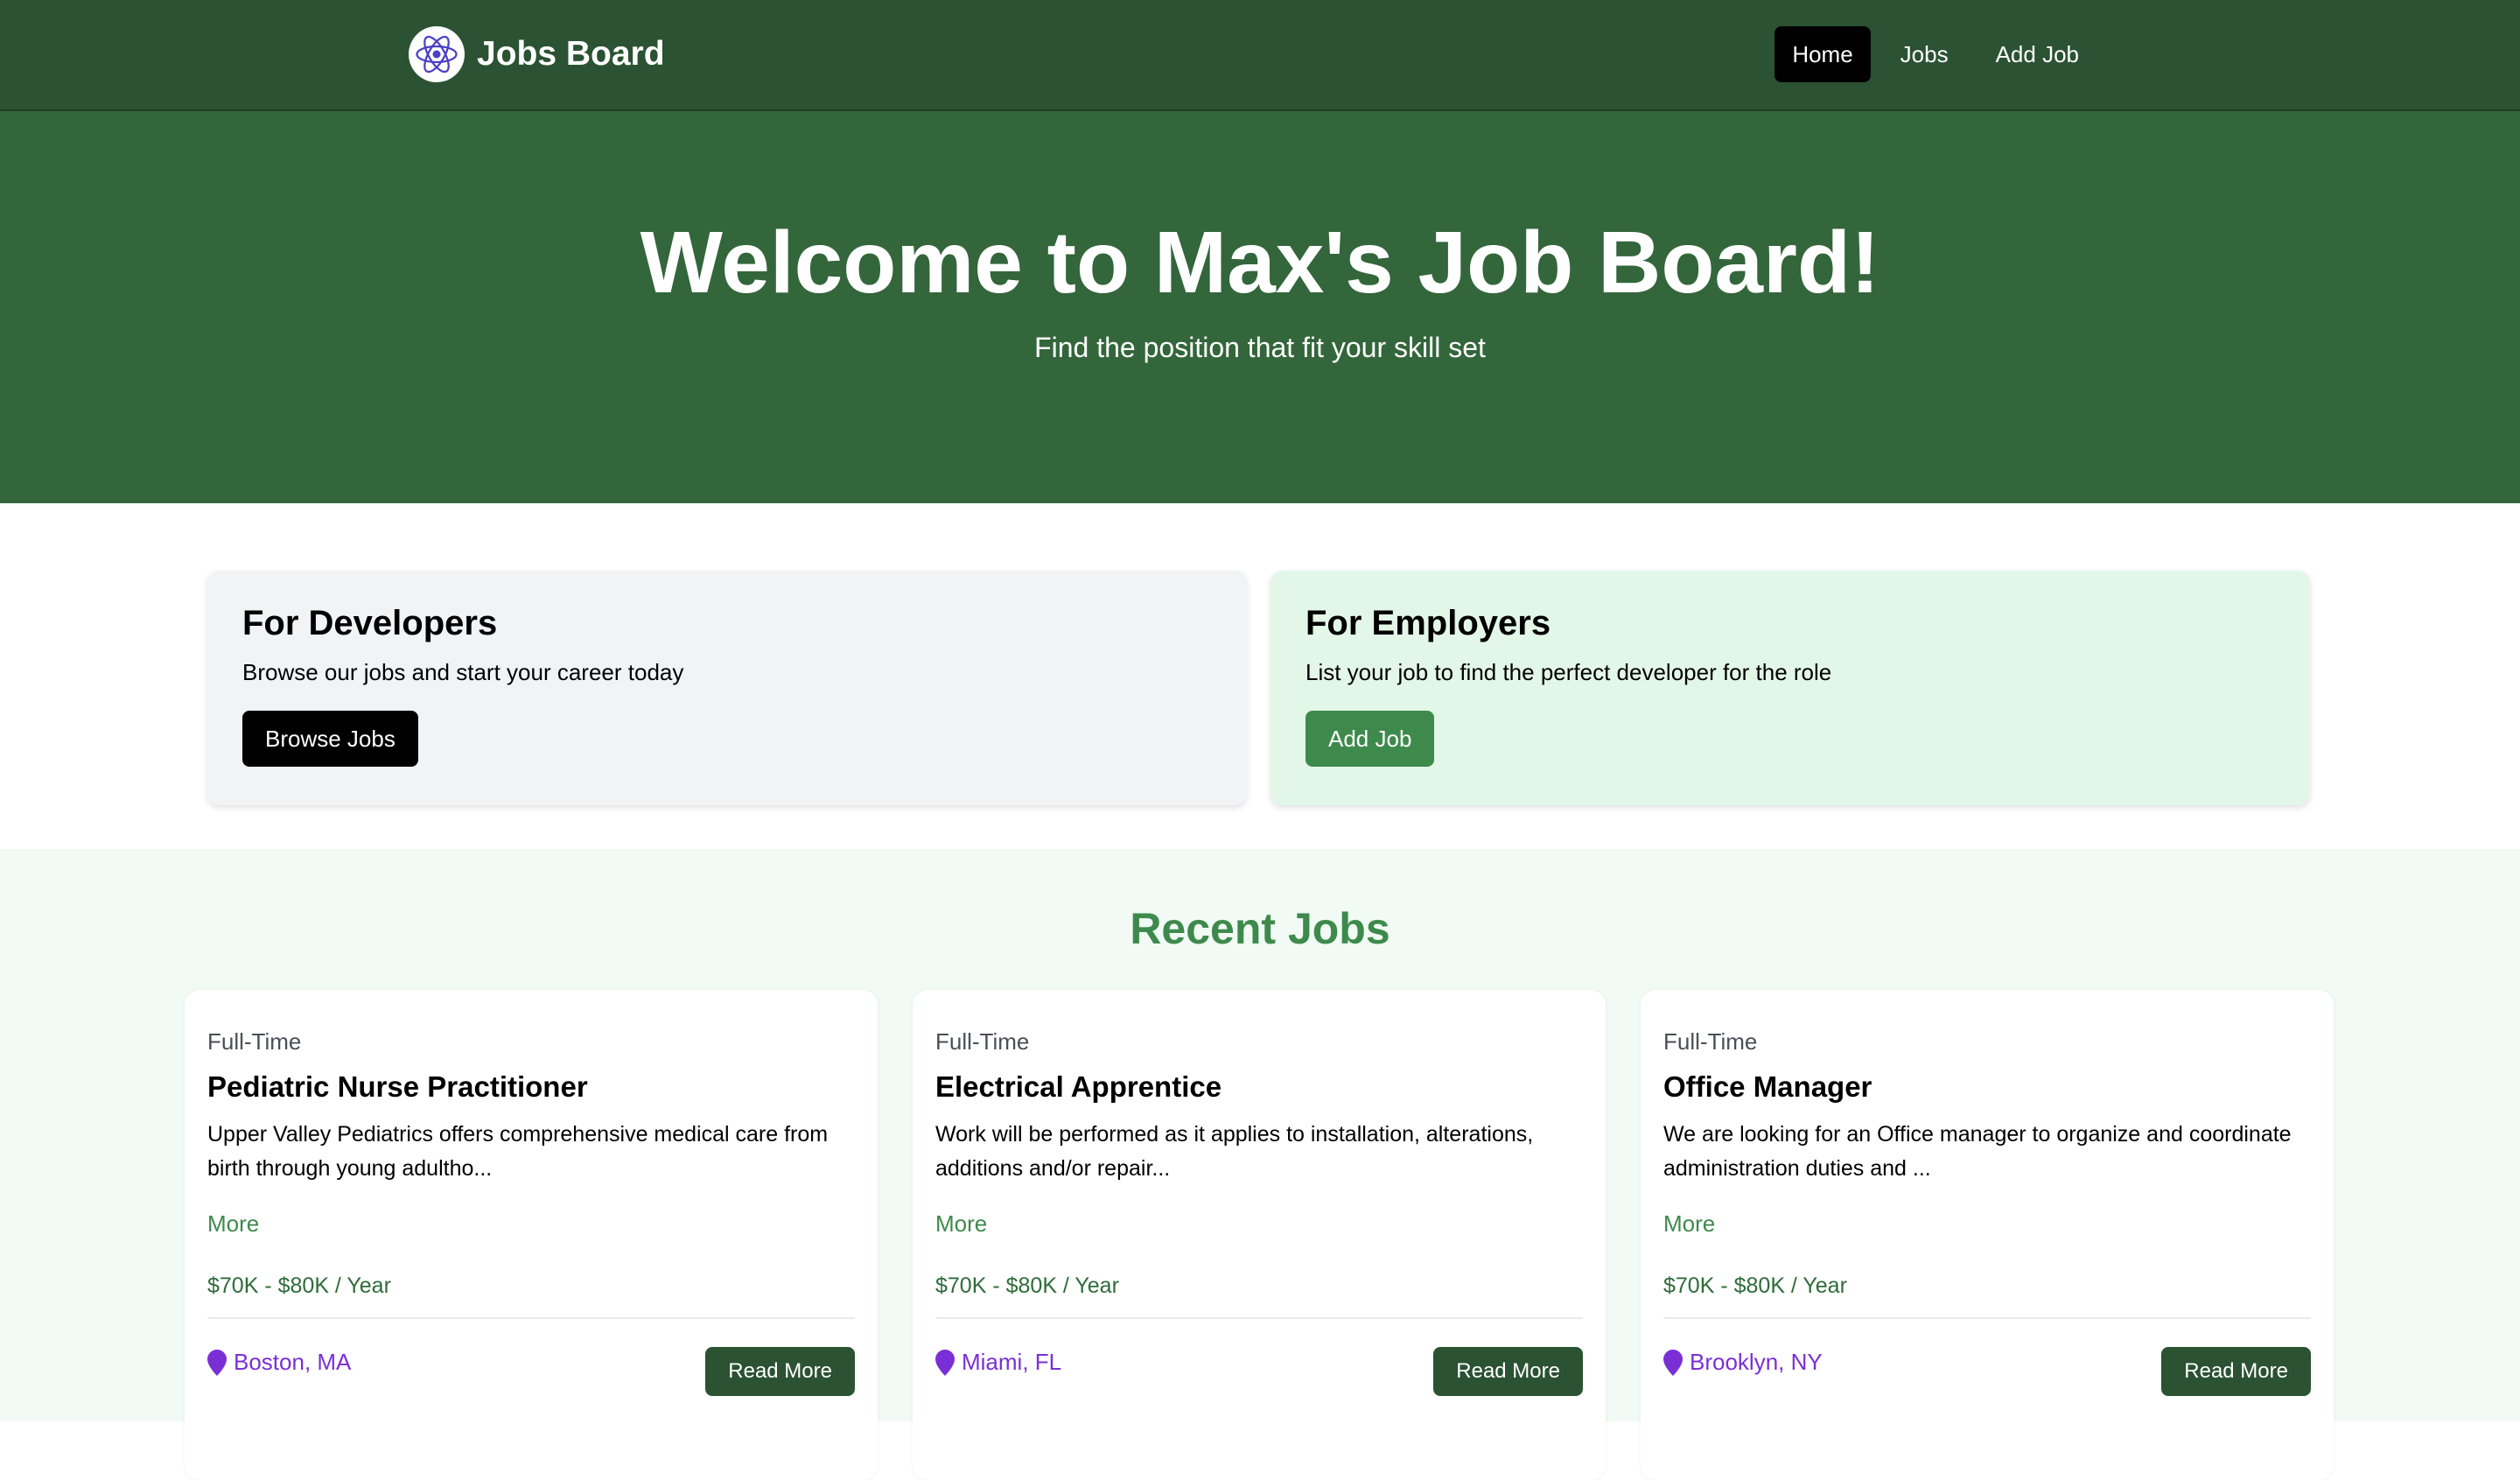 The image size is (2520, 1480). What do you see at coordinates (1756, 1362) in the screenshot?
I see `job-location-text: Brooklyn, NY` at bounding box center [1756, 1362].